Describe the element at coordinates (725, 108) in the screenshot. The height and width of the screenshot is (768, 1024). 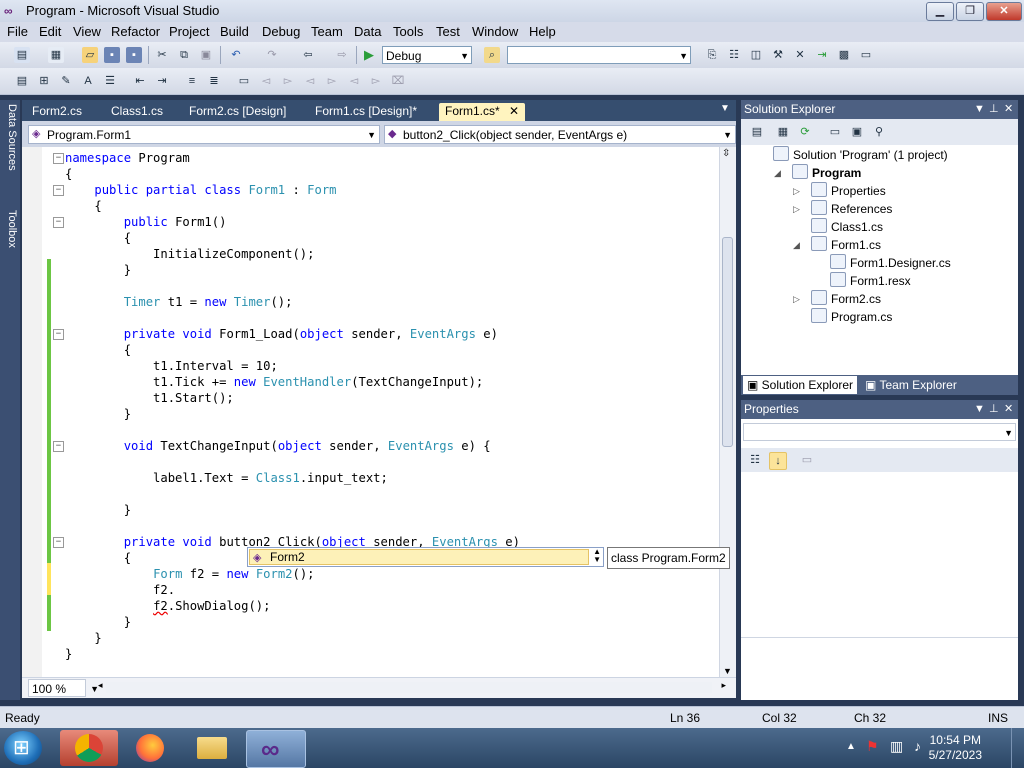
I see `tab-dropdown-icon: ▼` at that location.